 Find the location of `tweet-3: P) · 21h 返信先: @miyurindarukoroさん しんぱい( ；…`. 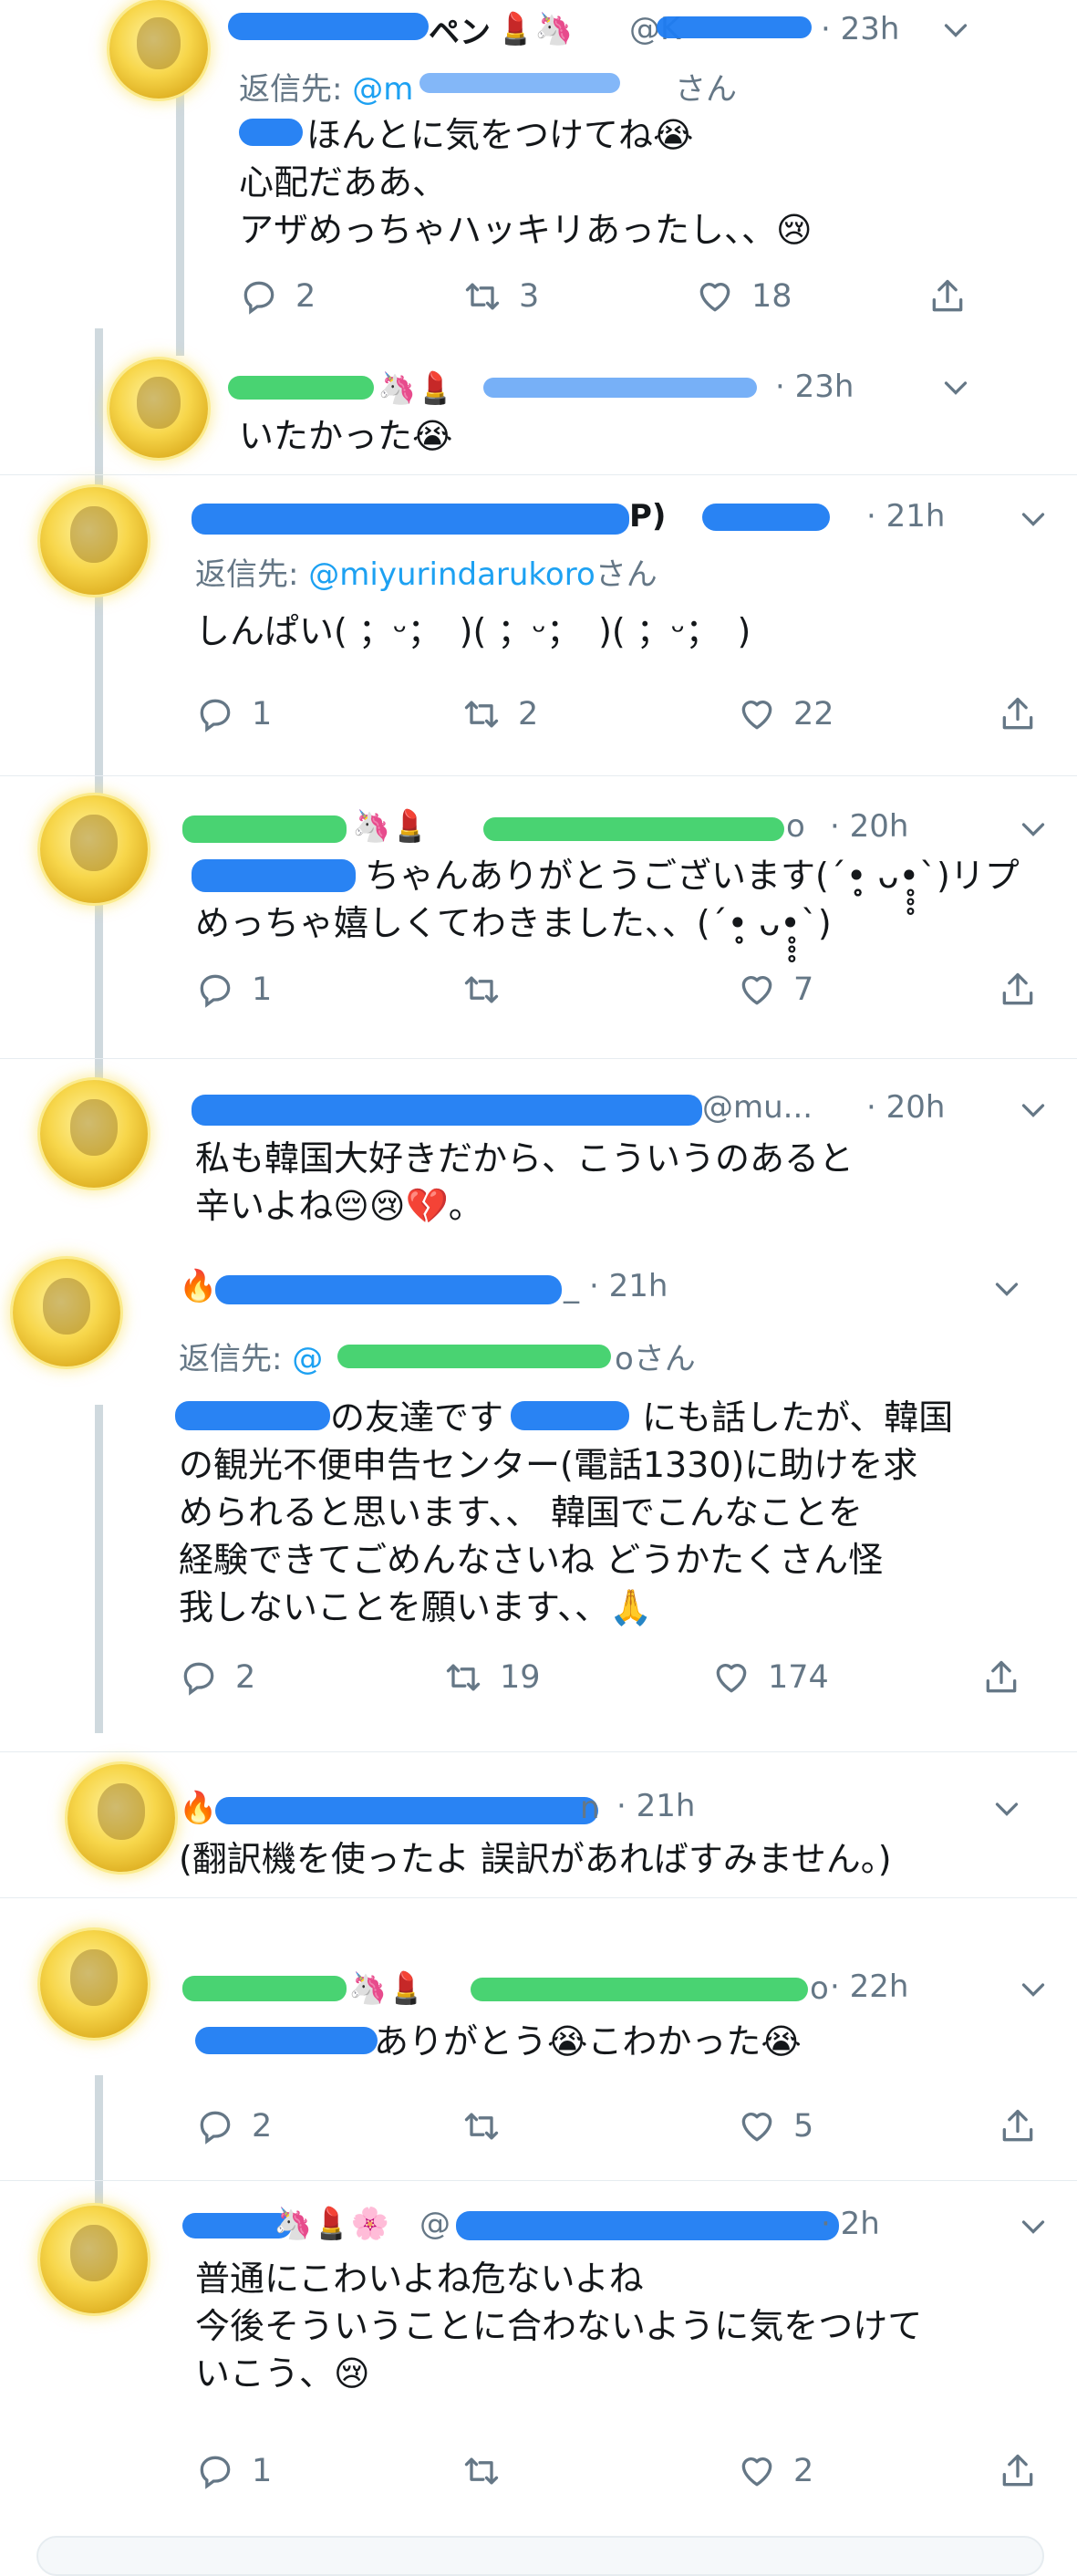

tweet-3: P) · 21h 返信先: @miyurindarukoroさん しんぱい( ；… is located at coordinates (538, 620).